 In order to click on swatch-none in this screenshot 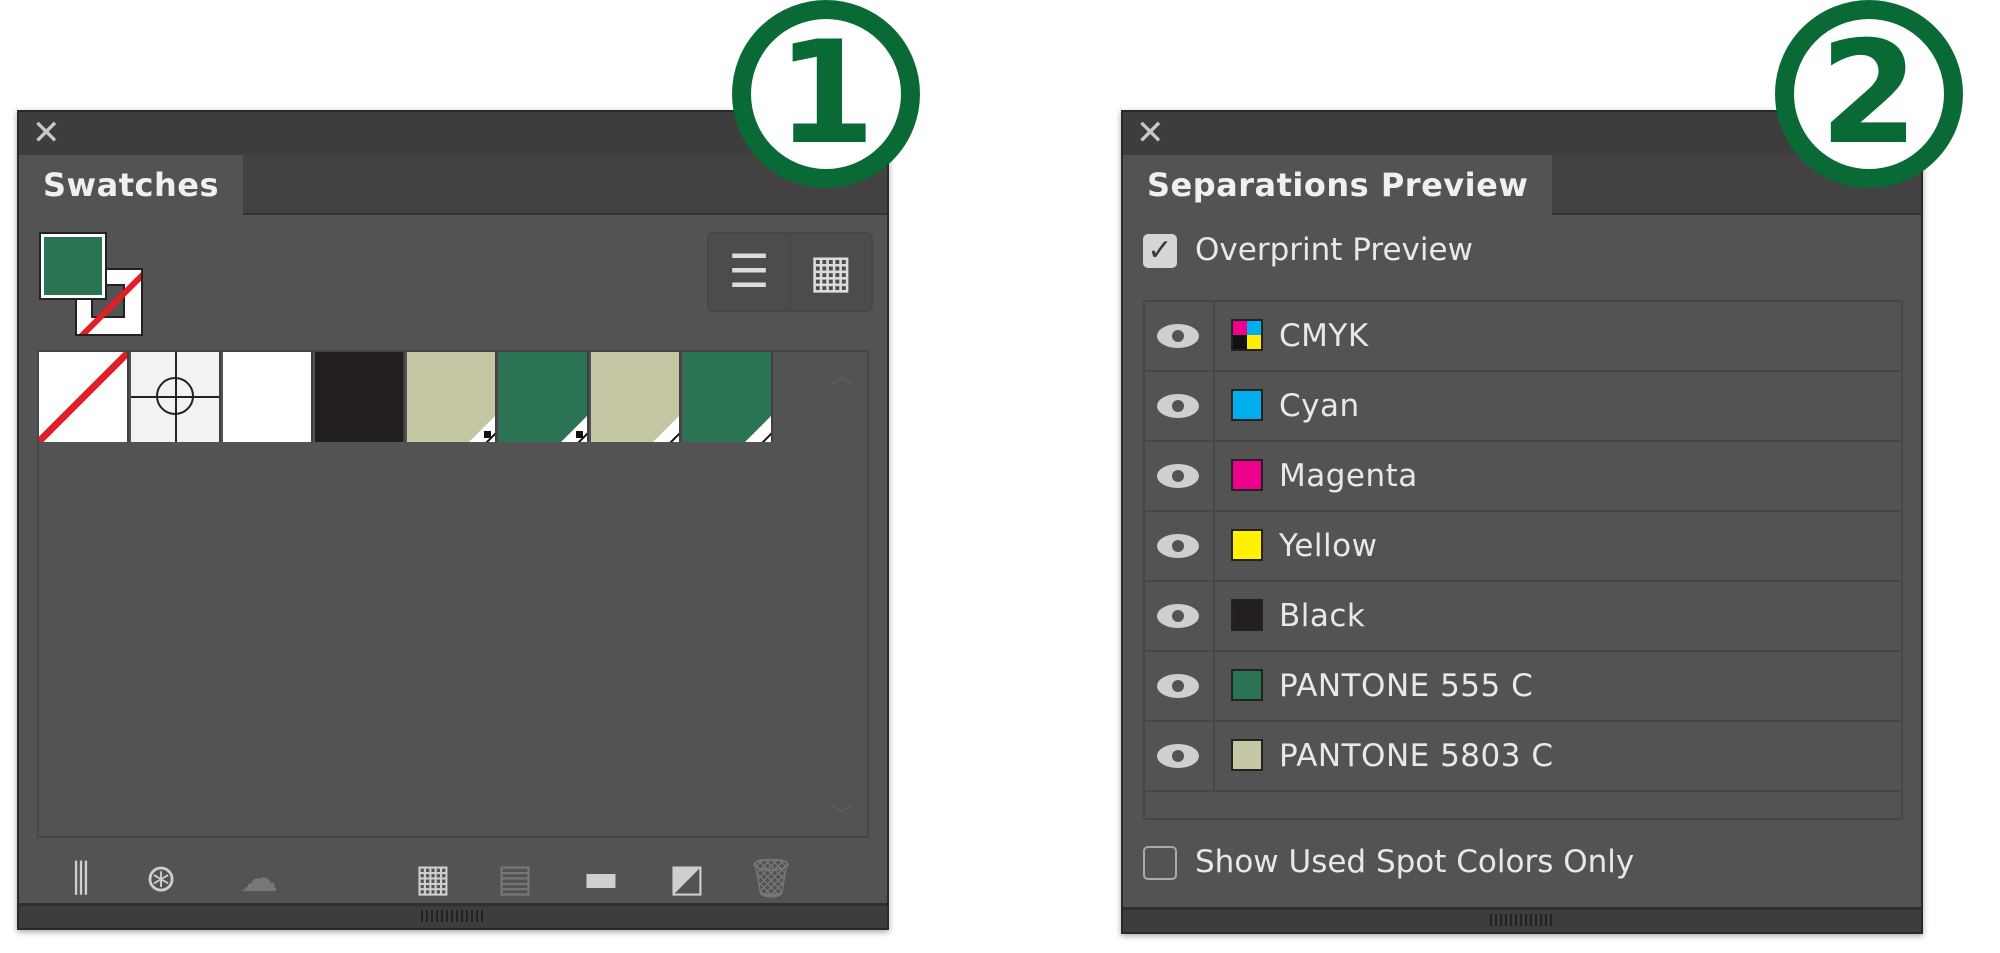, I will do `click(84, 397)`.